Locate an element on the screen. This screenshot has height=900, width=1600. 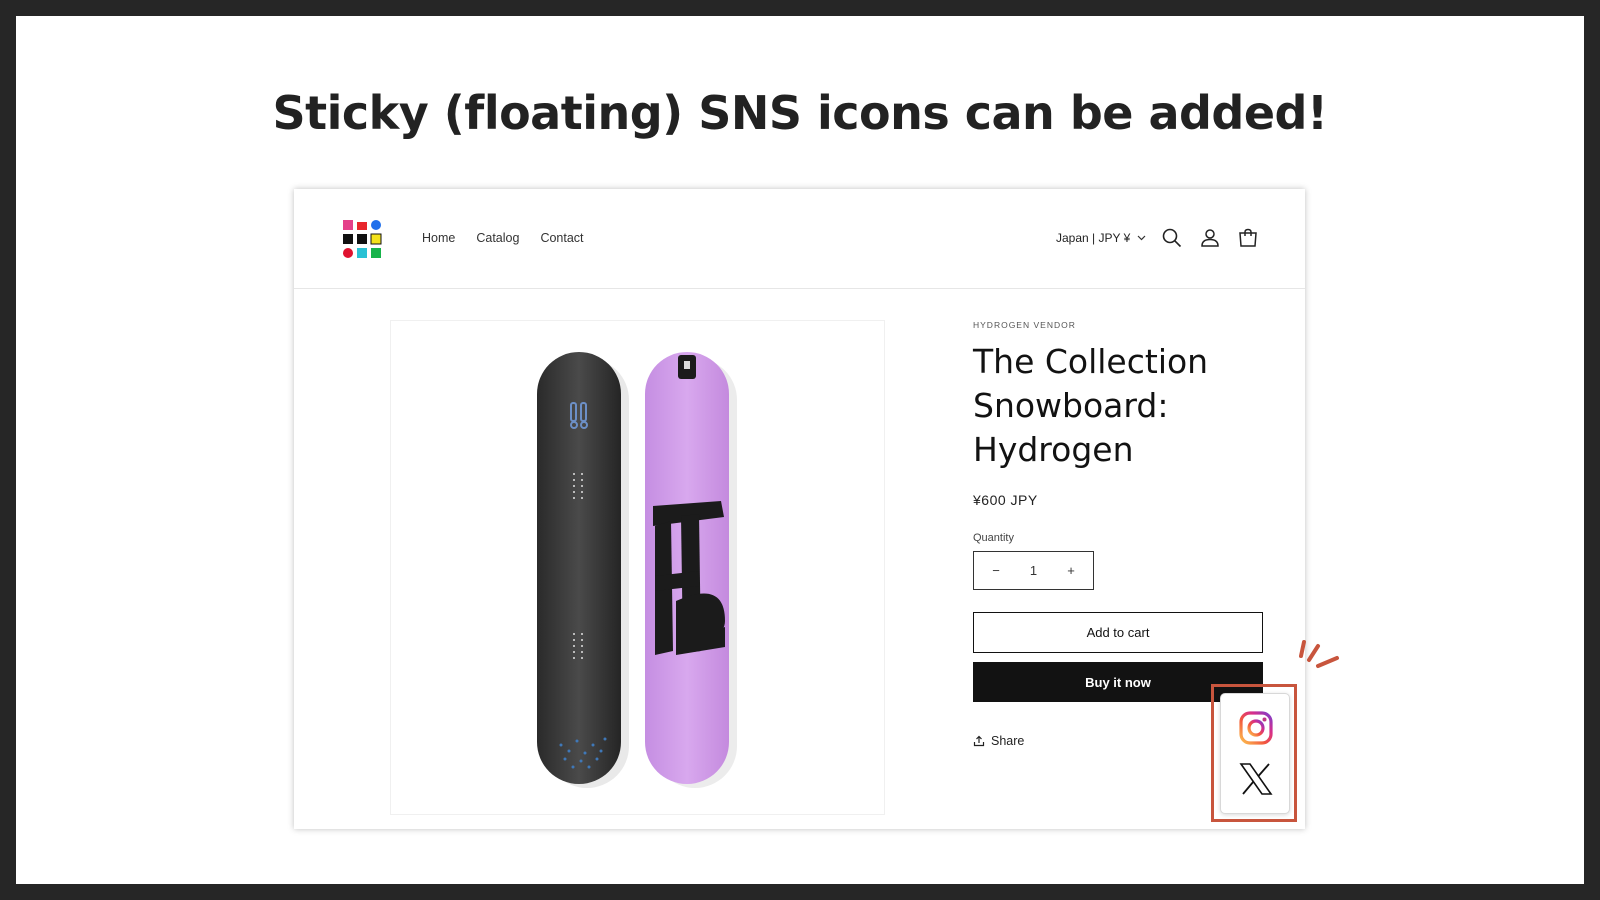
add-to-cart-button: Add to cart is located at coordinates (1118, 632).